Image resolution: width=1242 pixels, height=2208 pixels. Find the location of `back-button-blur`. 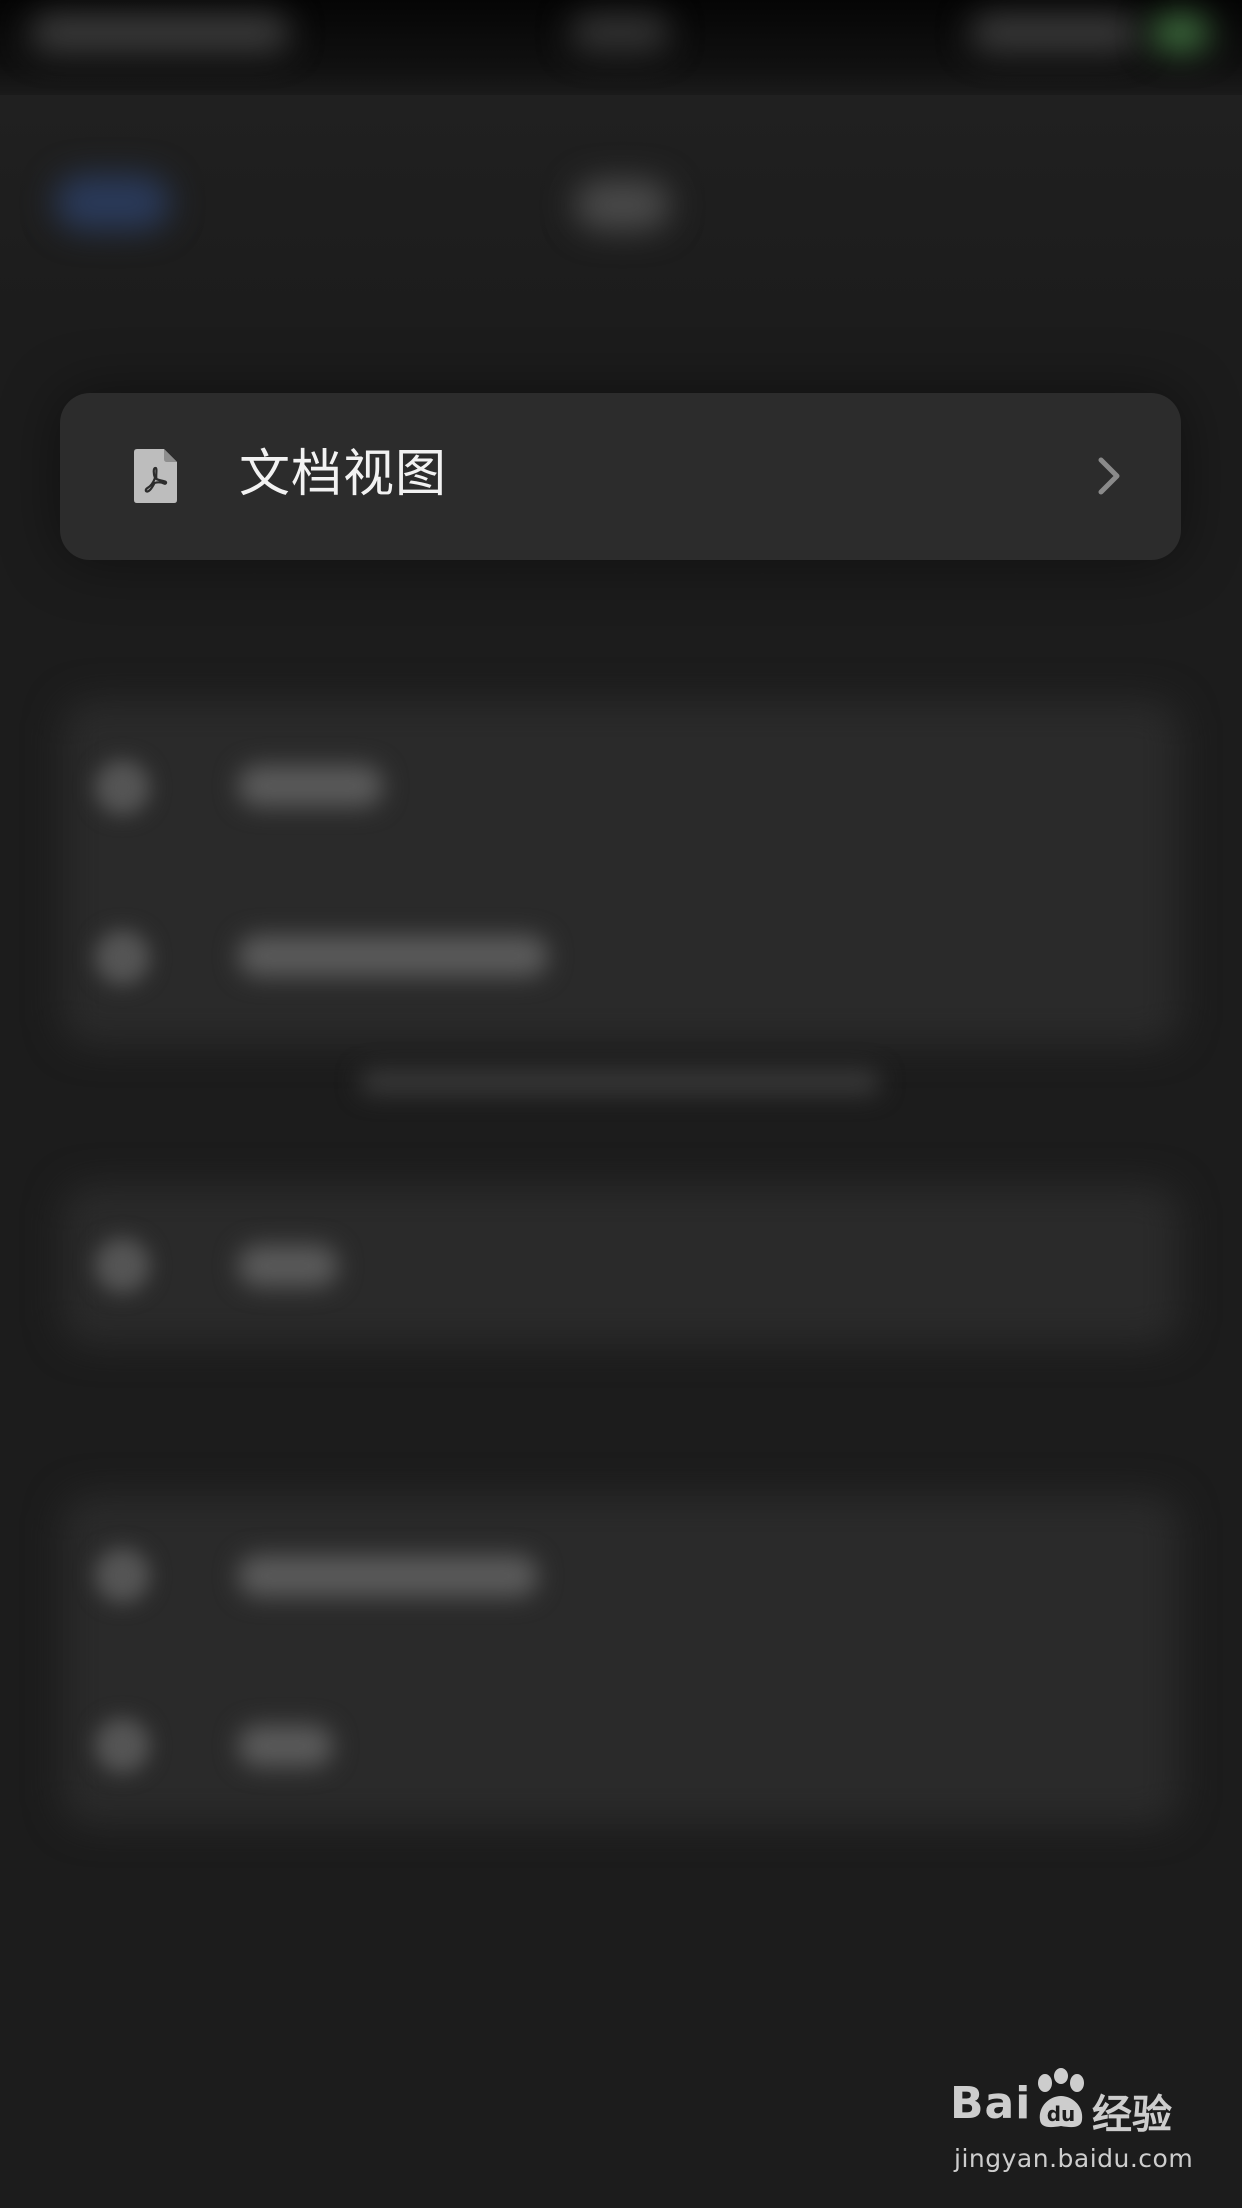

back-button-blur is located at coordinates (112, 202).